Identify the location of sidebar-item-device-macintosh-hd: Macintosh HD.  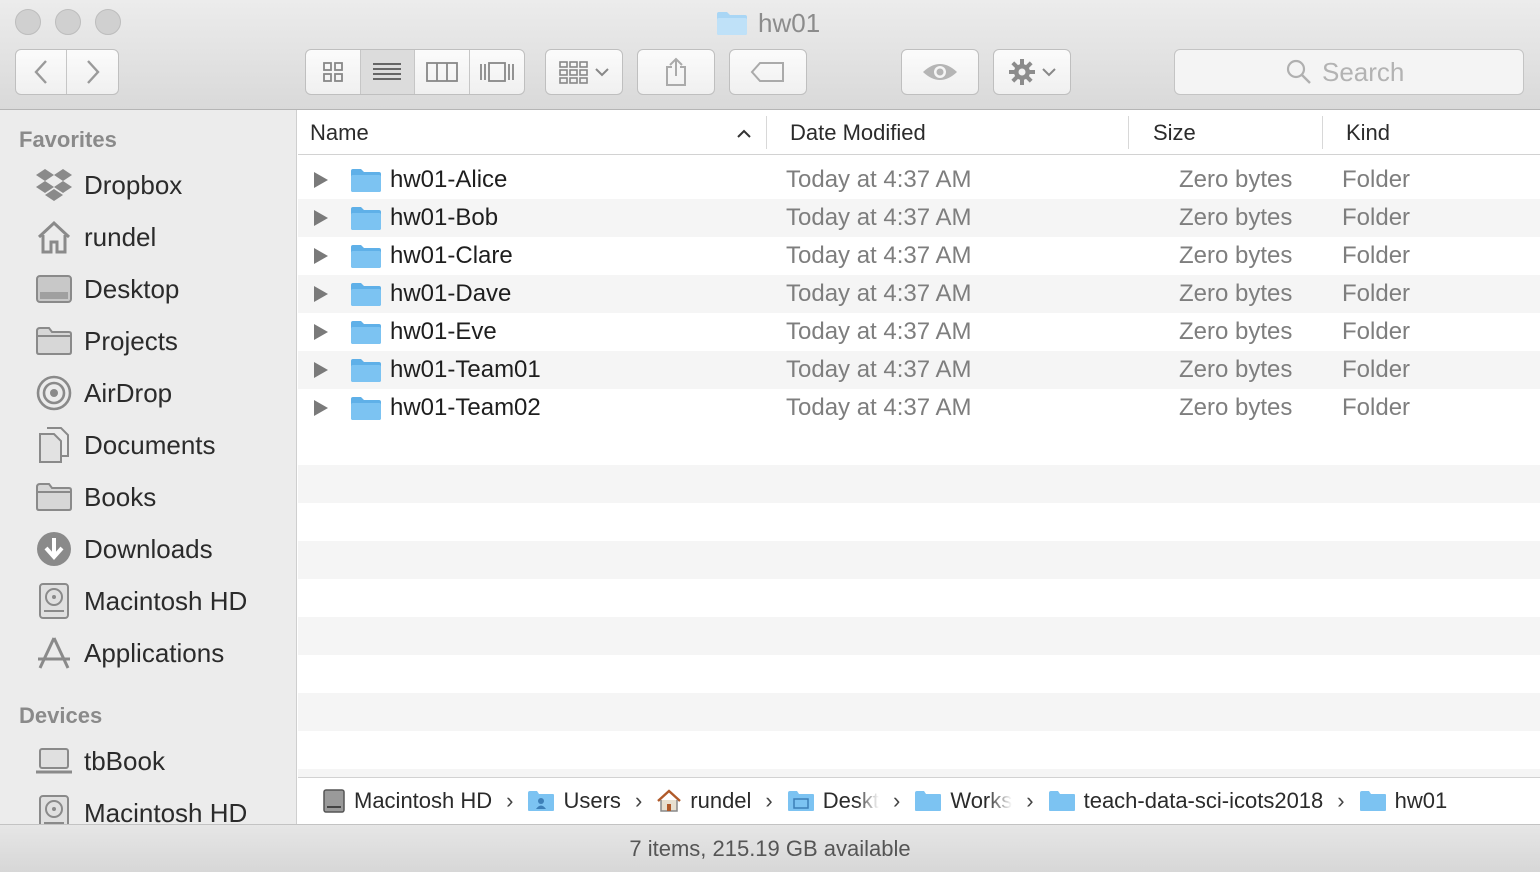
(148, 806).